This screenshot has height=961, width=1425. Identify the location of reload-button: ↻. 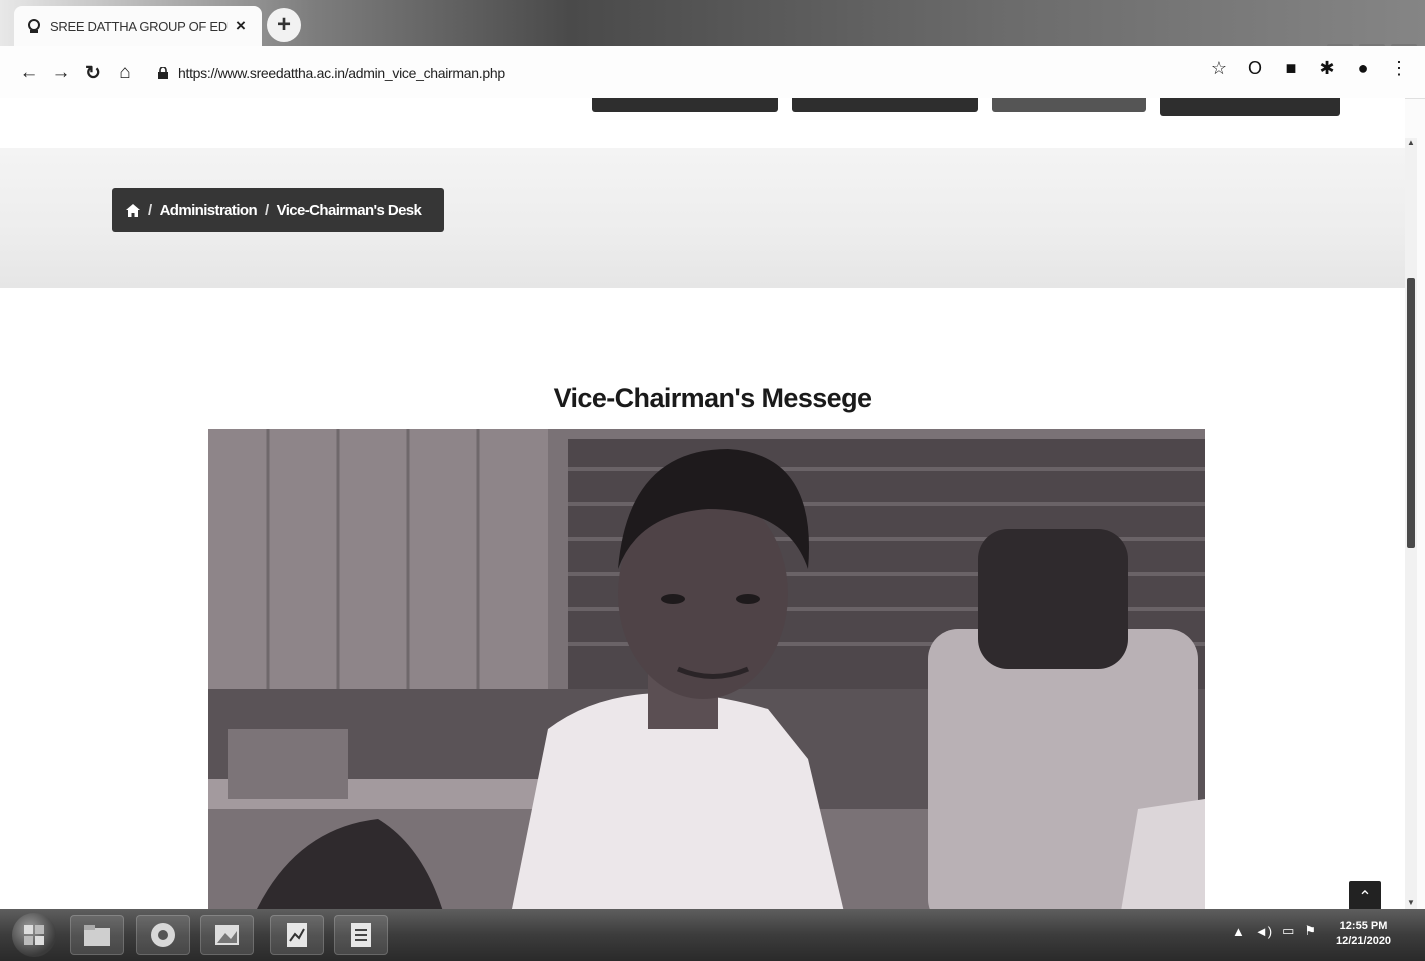
(93, 73).